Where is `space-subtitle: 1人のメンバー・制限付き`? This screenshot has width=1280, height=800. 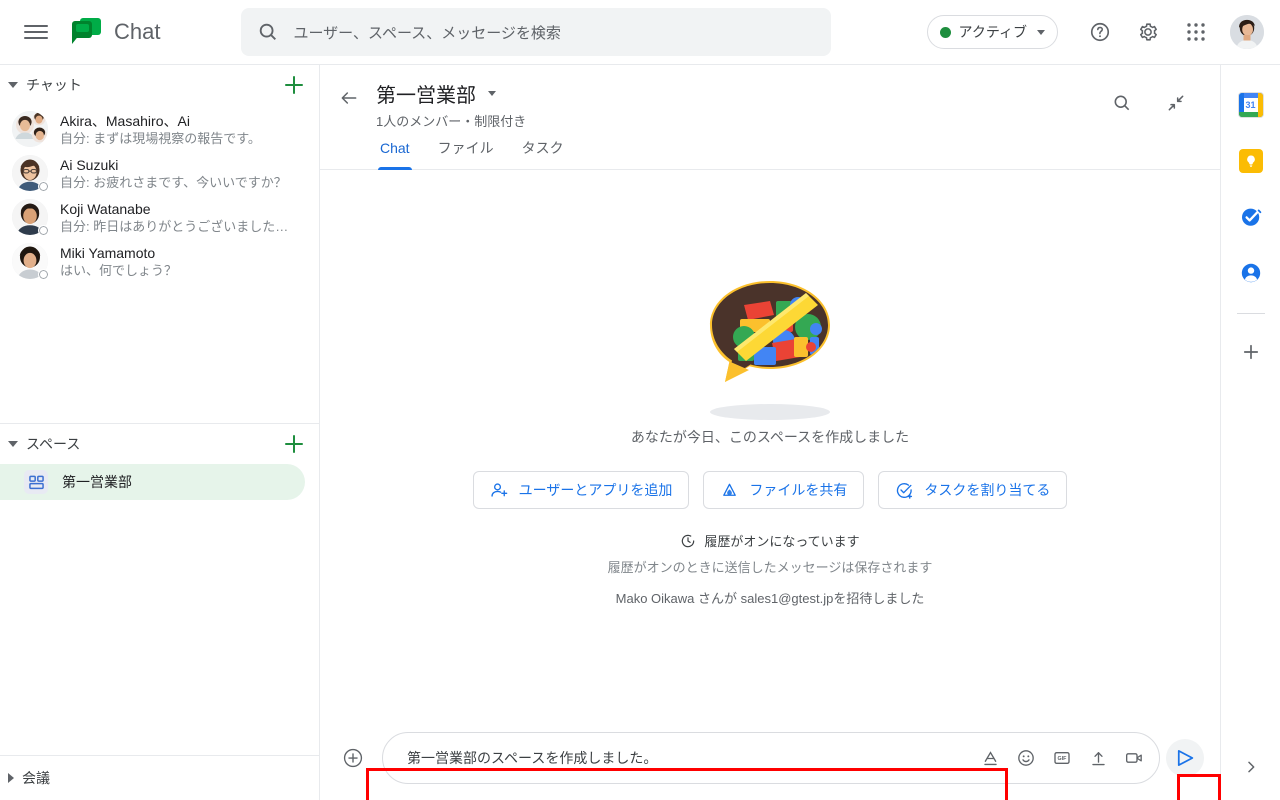
space-subtitle: 1人のメンバー・制限付き is located at coordinates (451, 121).